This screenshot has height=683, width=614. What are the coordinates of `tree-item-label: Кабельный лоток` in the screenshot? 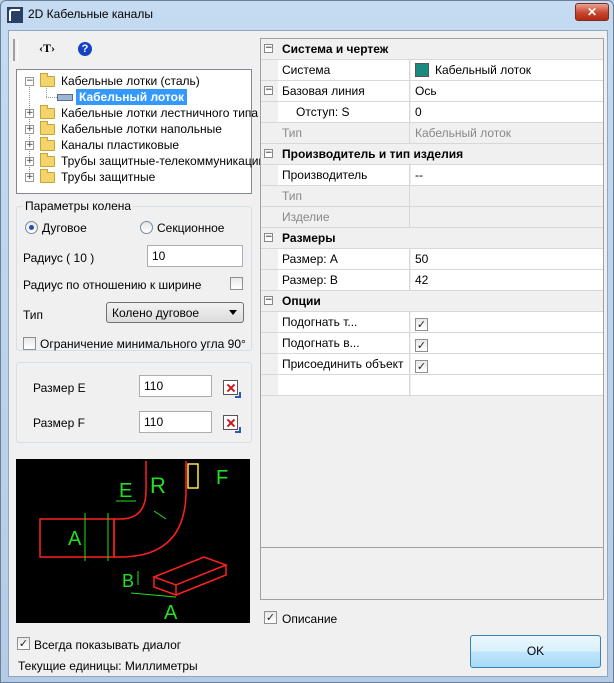 It's located at (131, 97).